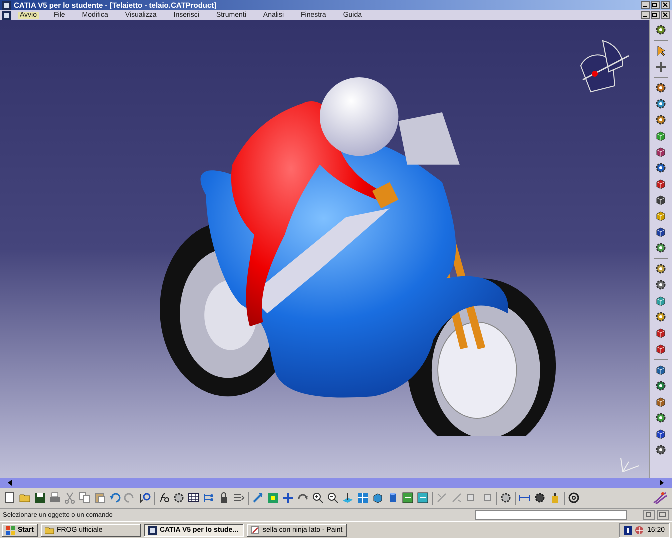 This screenshot has width=672, height=538. I want to click on zoom-out-icon, so click(333, 498).